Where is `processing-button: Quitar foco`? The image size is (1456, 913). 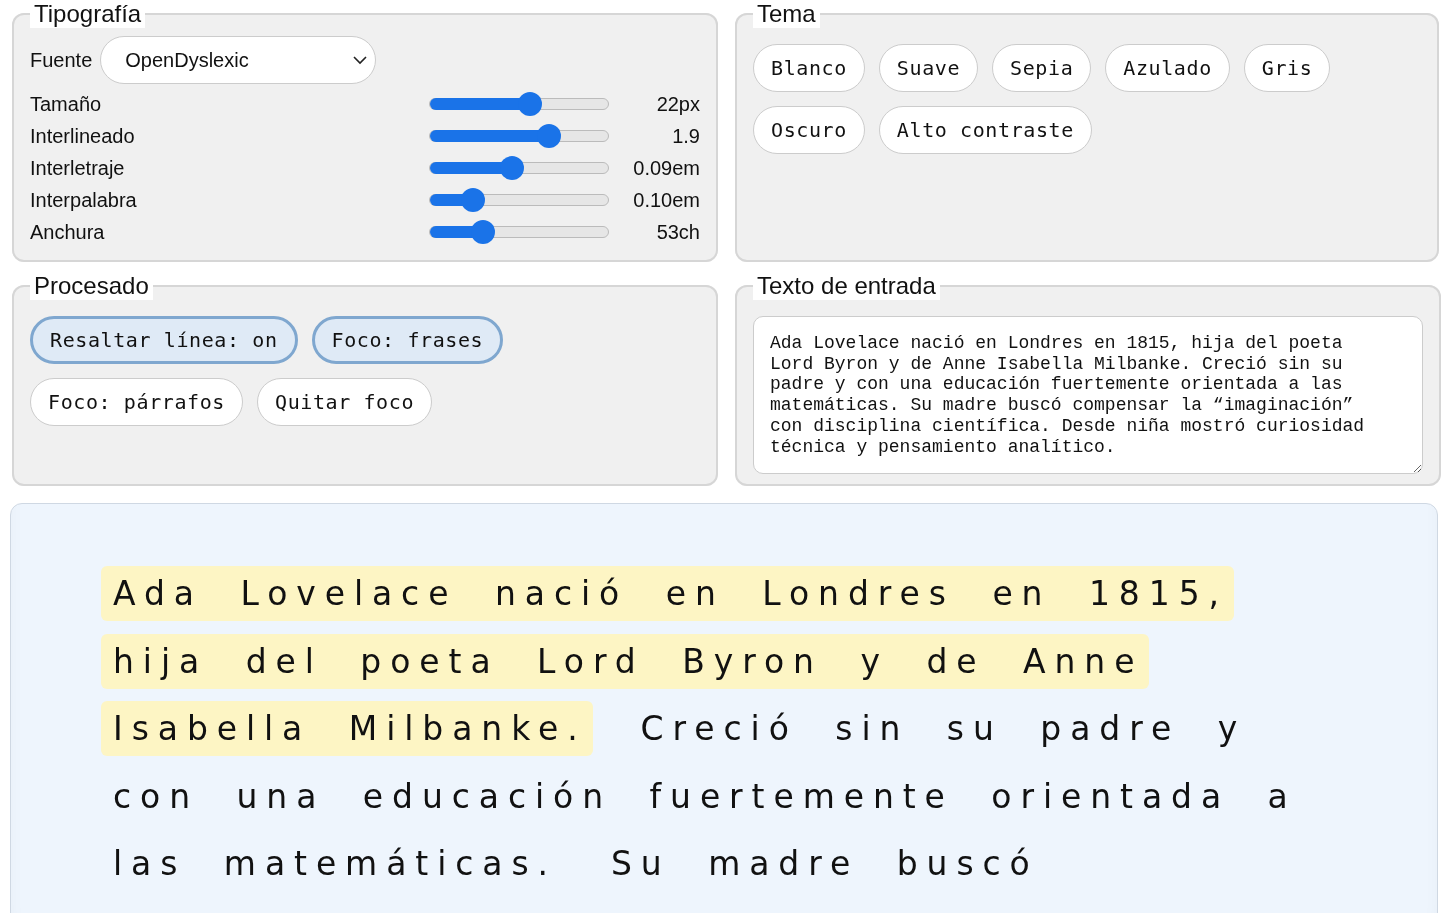
processing-button: Quitar foco is located at coordinates (345, 402).